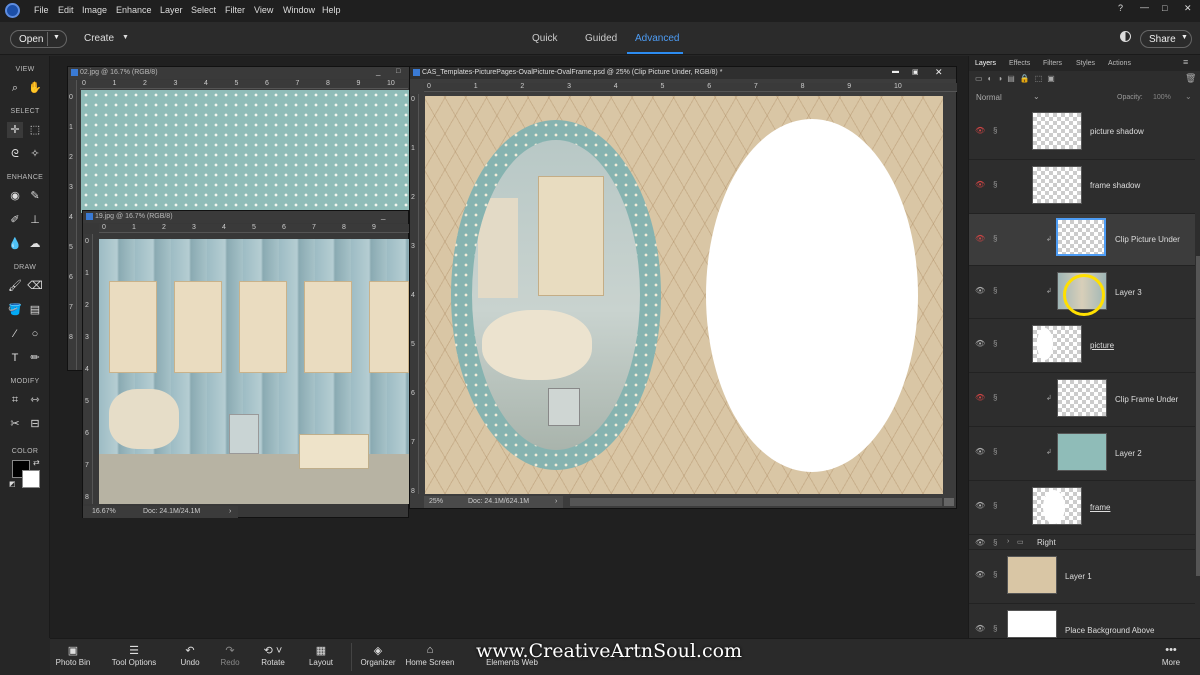 The height and width of the screenshot is (675, 1200). I want to click on spot-healing-icon: ✎, so click(35, 196).